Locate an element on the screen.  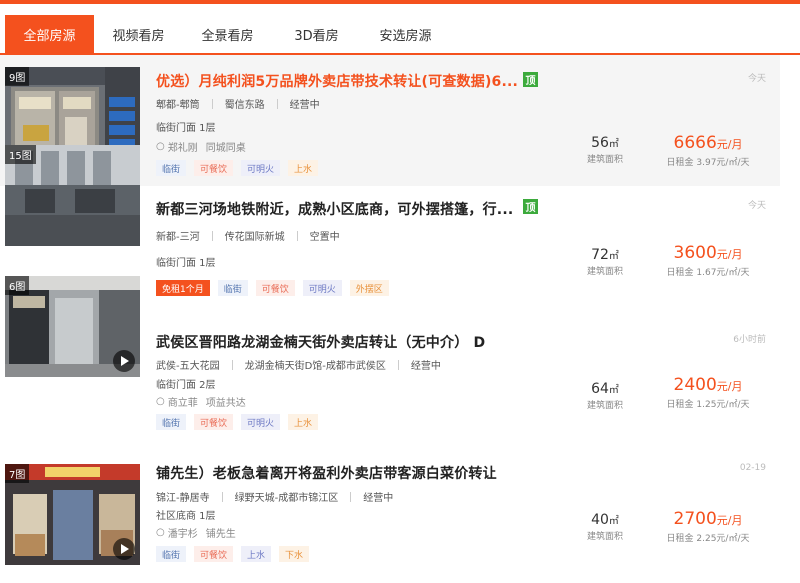
area-value: 40 is located at coordinates (600, 520).